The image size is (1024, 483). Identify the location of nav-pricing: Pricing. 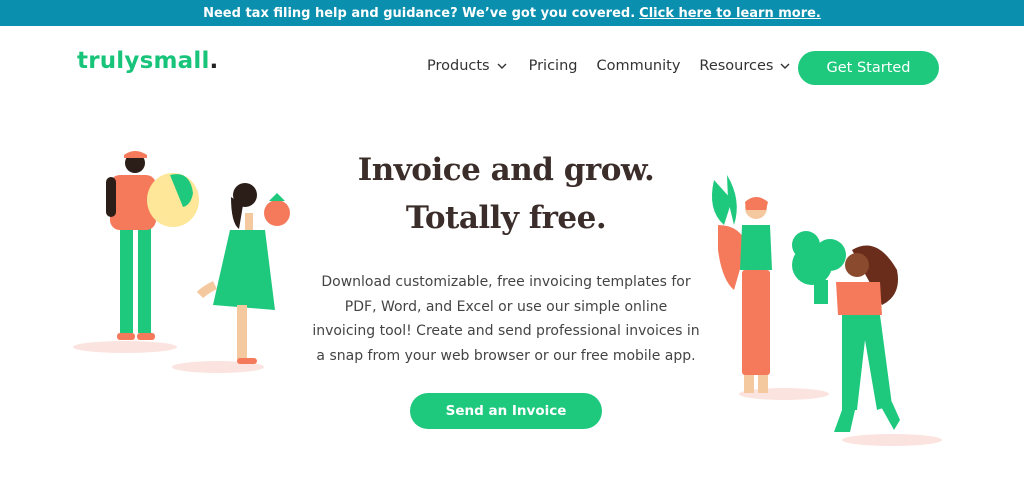
(553, 66).